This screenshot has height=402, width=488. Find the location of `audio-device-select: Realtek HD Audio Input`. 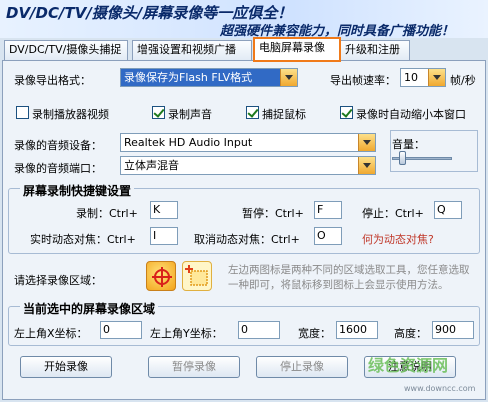

audio-device-select: Realtek HD Audio Input is located at coordinates (248, 142).